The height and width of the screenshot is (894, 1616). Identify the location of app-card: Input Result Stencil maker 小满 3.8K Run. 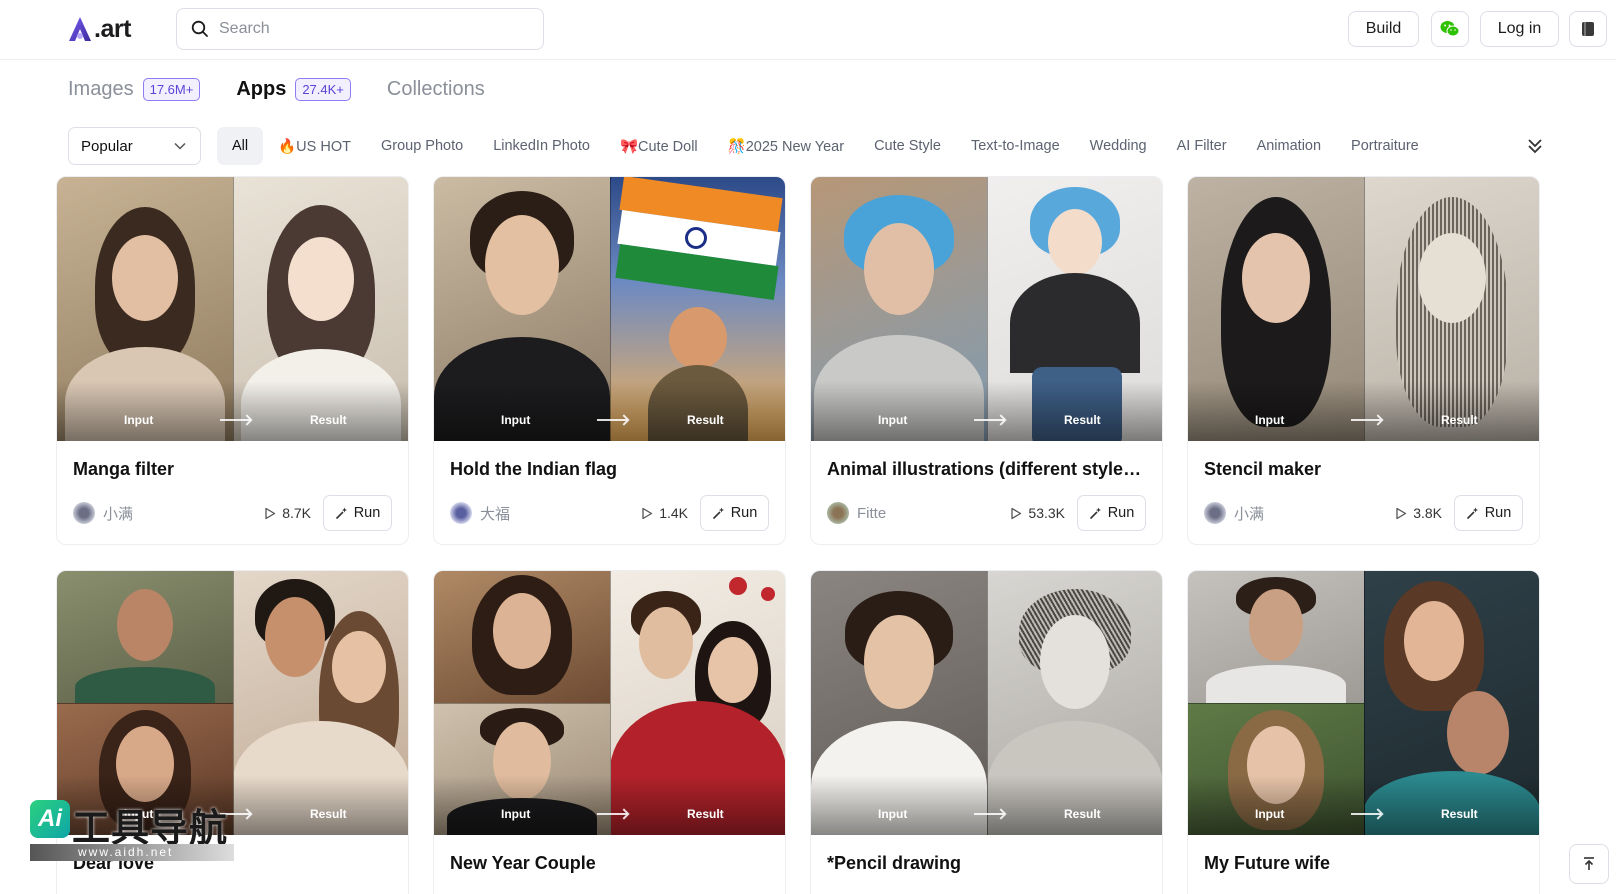
(1363, 360).